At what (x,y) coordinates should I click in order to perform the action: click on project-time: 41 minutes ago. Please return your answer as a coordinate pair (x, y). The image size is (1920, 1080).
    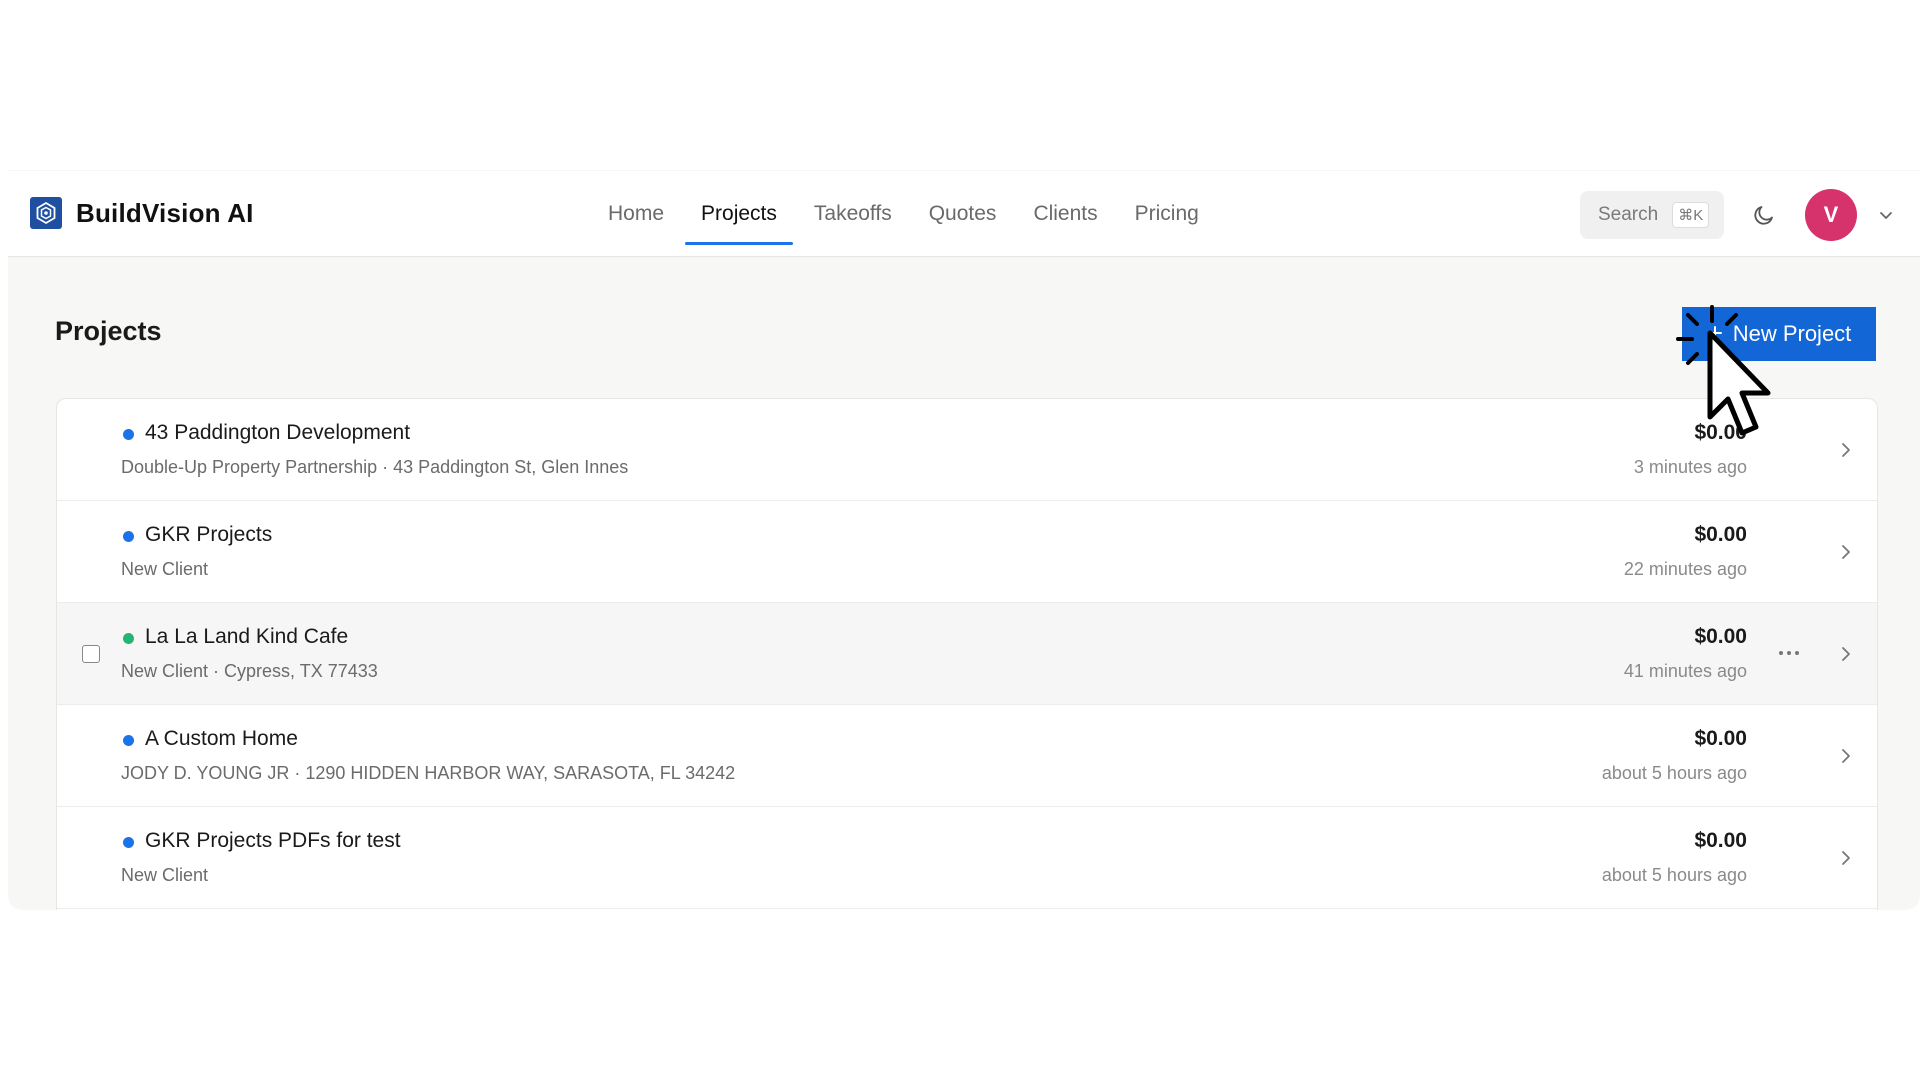
    Looking at the image, I should click on (1685, 671).